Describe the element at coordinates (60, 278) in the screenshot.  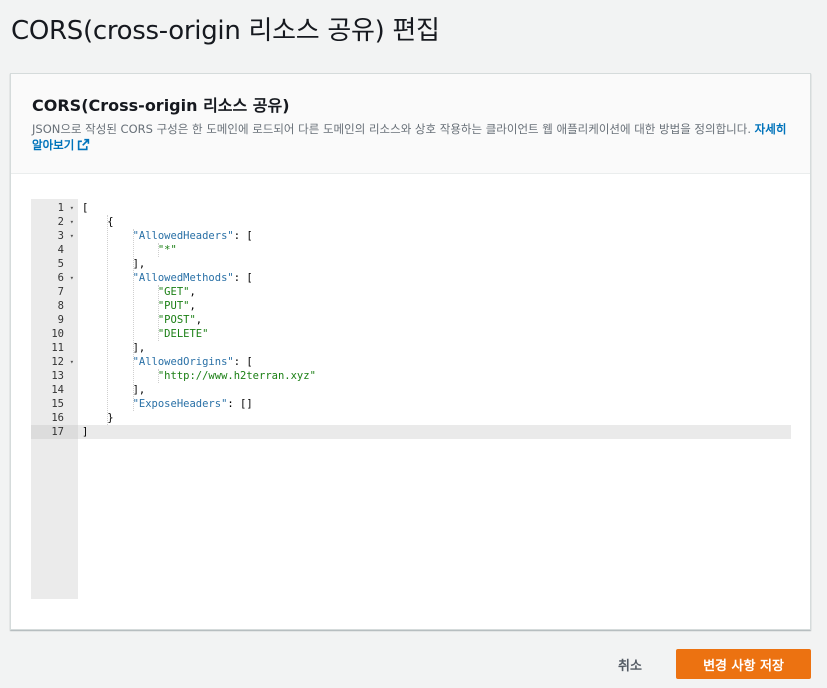
I see `line-number-label: 6` at that location.